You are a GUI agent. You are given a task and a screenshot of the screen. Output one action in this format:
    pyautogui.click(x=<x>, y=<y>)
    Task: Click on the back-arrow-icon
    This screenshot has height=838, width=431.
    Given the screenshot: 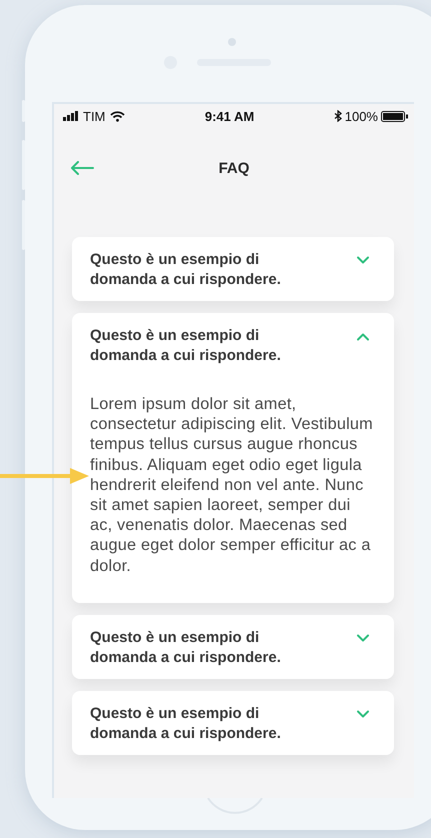 What is the action you would take?
    pyautogui.click(x=82, y=168)
    